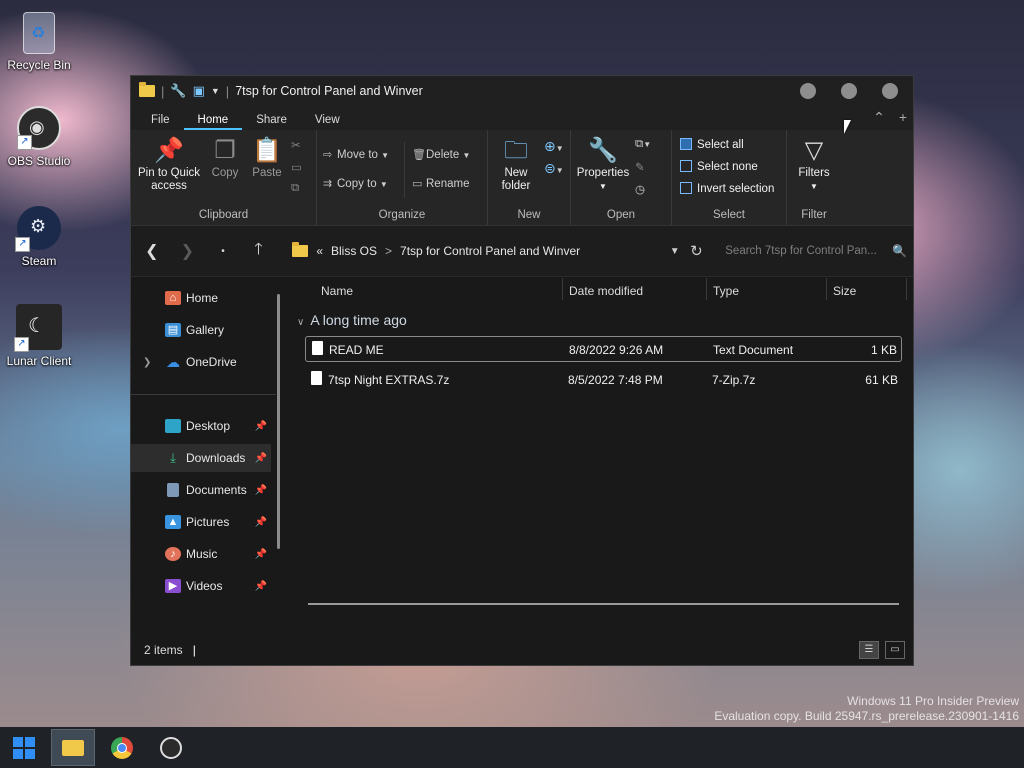 This screenshot has height=768, width=1024. I want to click on collapse-ribbon-icon: ⌃, so click(879, 117).